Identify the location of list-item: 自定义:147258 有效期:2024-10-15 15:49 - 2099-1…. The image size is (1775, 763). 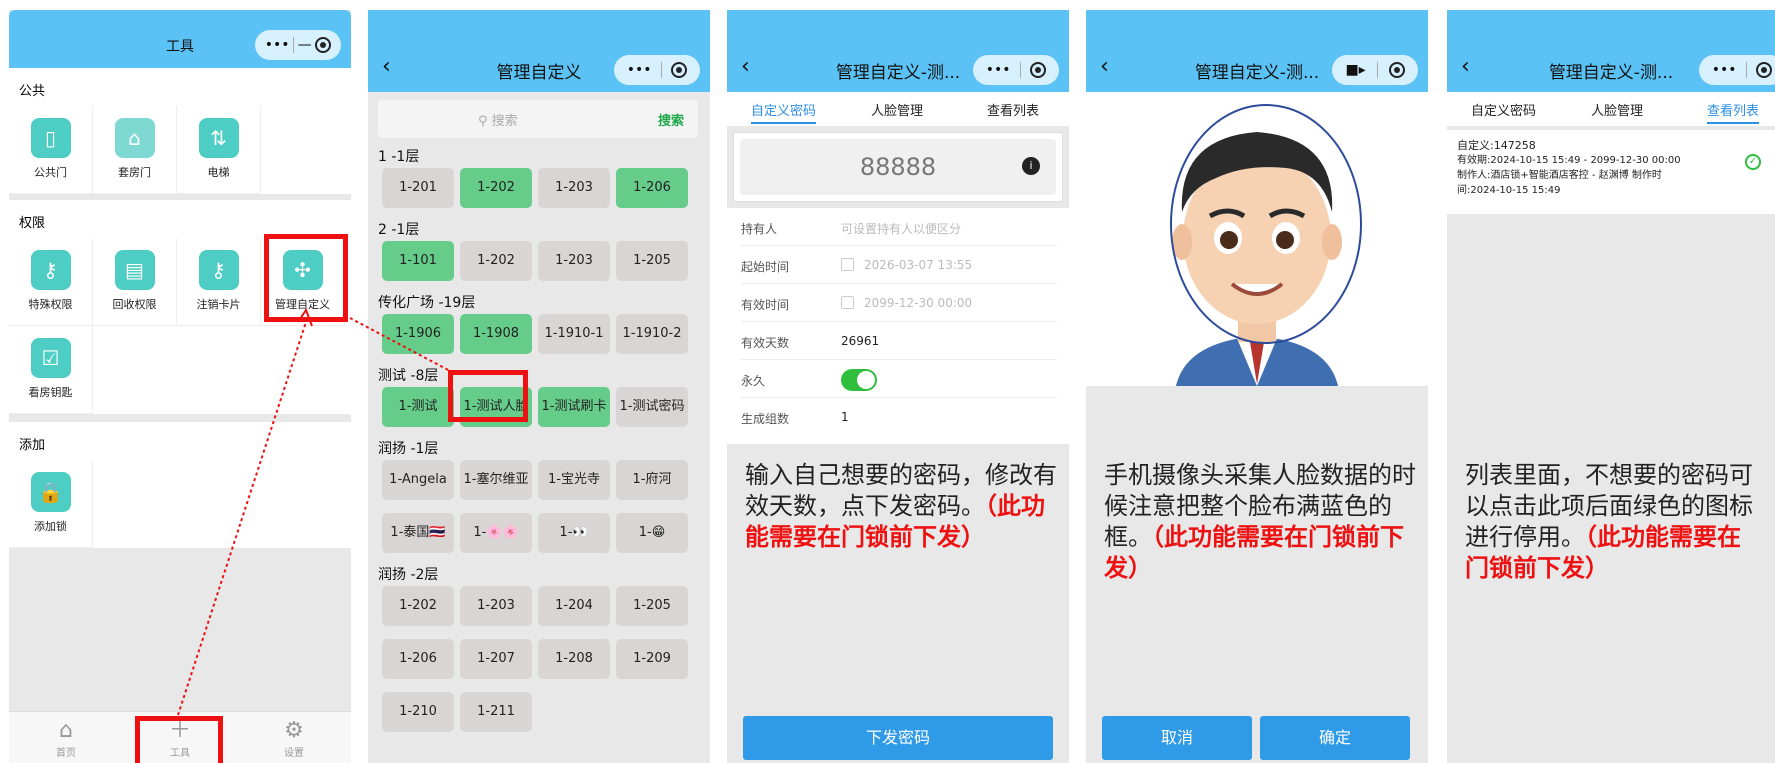
(1611, 172).